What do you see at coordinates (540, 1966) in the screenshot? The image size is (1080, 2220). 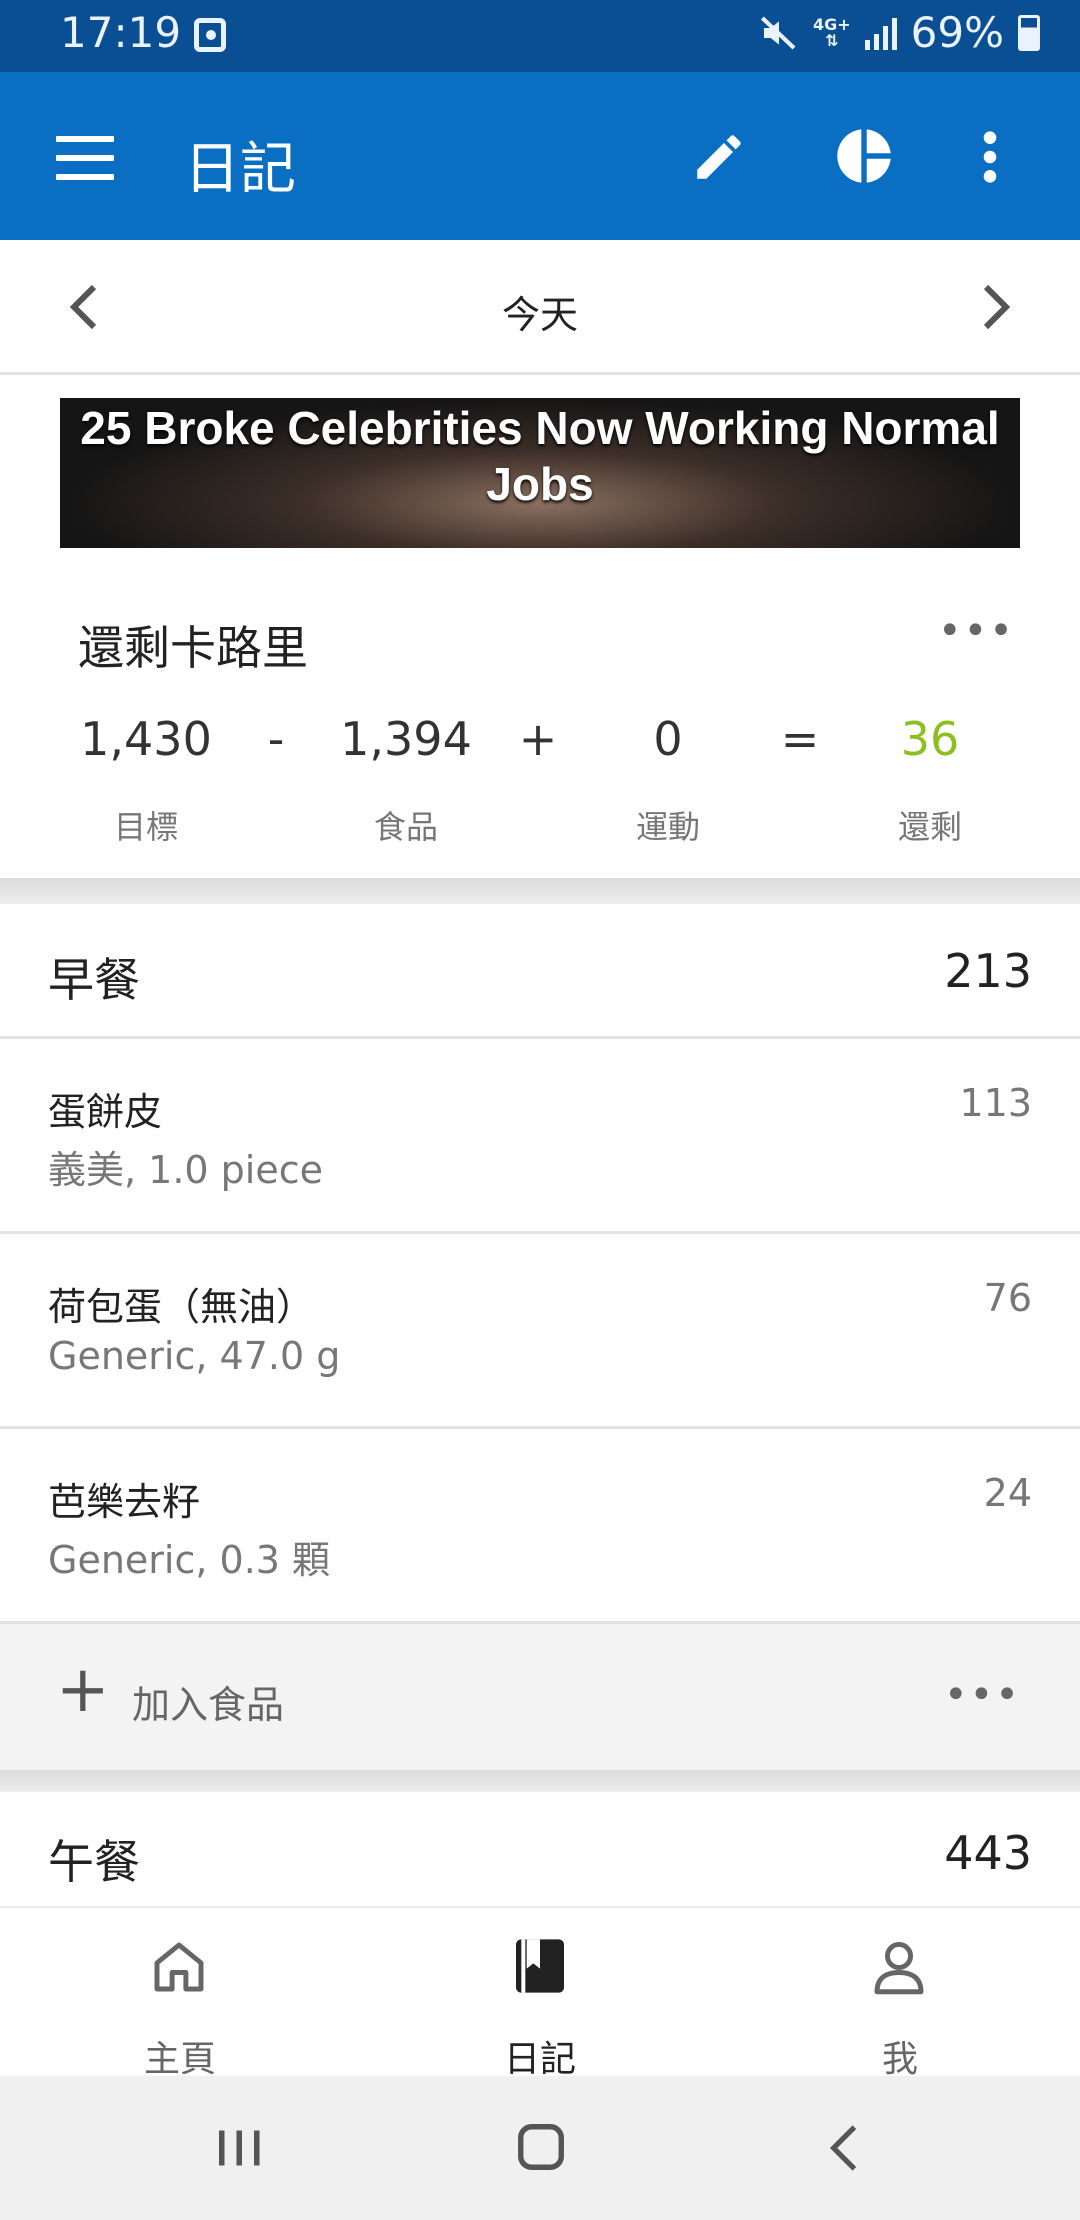 I see `diary-icon` at bounding box center [540, 1966].